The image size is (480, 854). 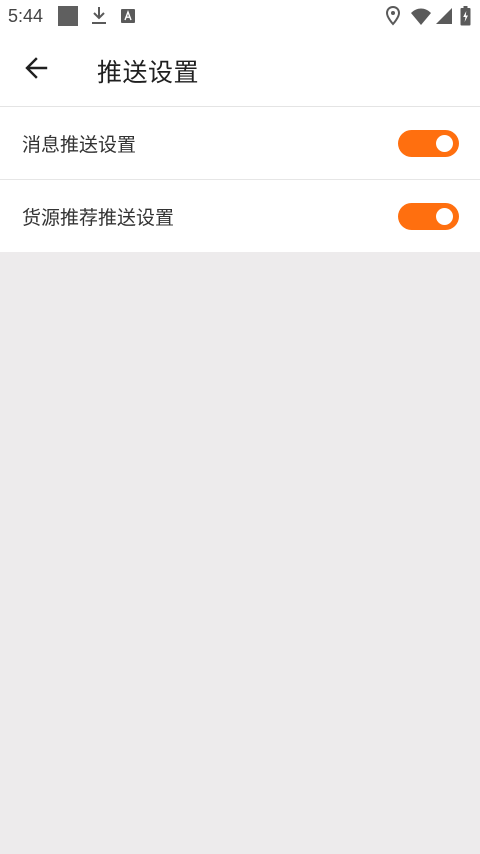 What do you see at coordinates (79, 145) in the screenshot?
I see `setting-label: 消息推送设置` at bounding box center [79, 145].